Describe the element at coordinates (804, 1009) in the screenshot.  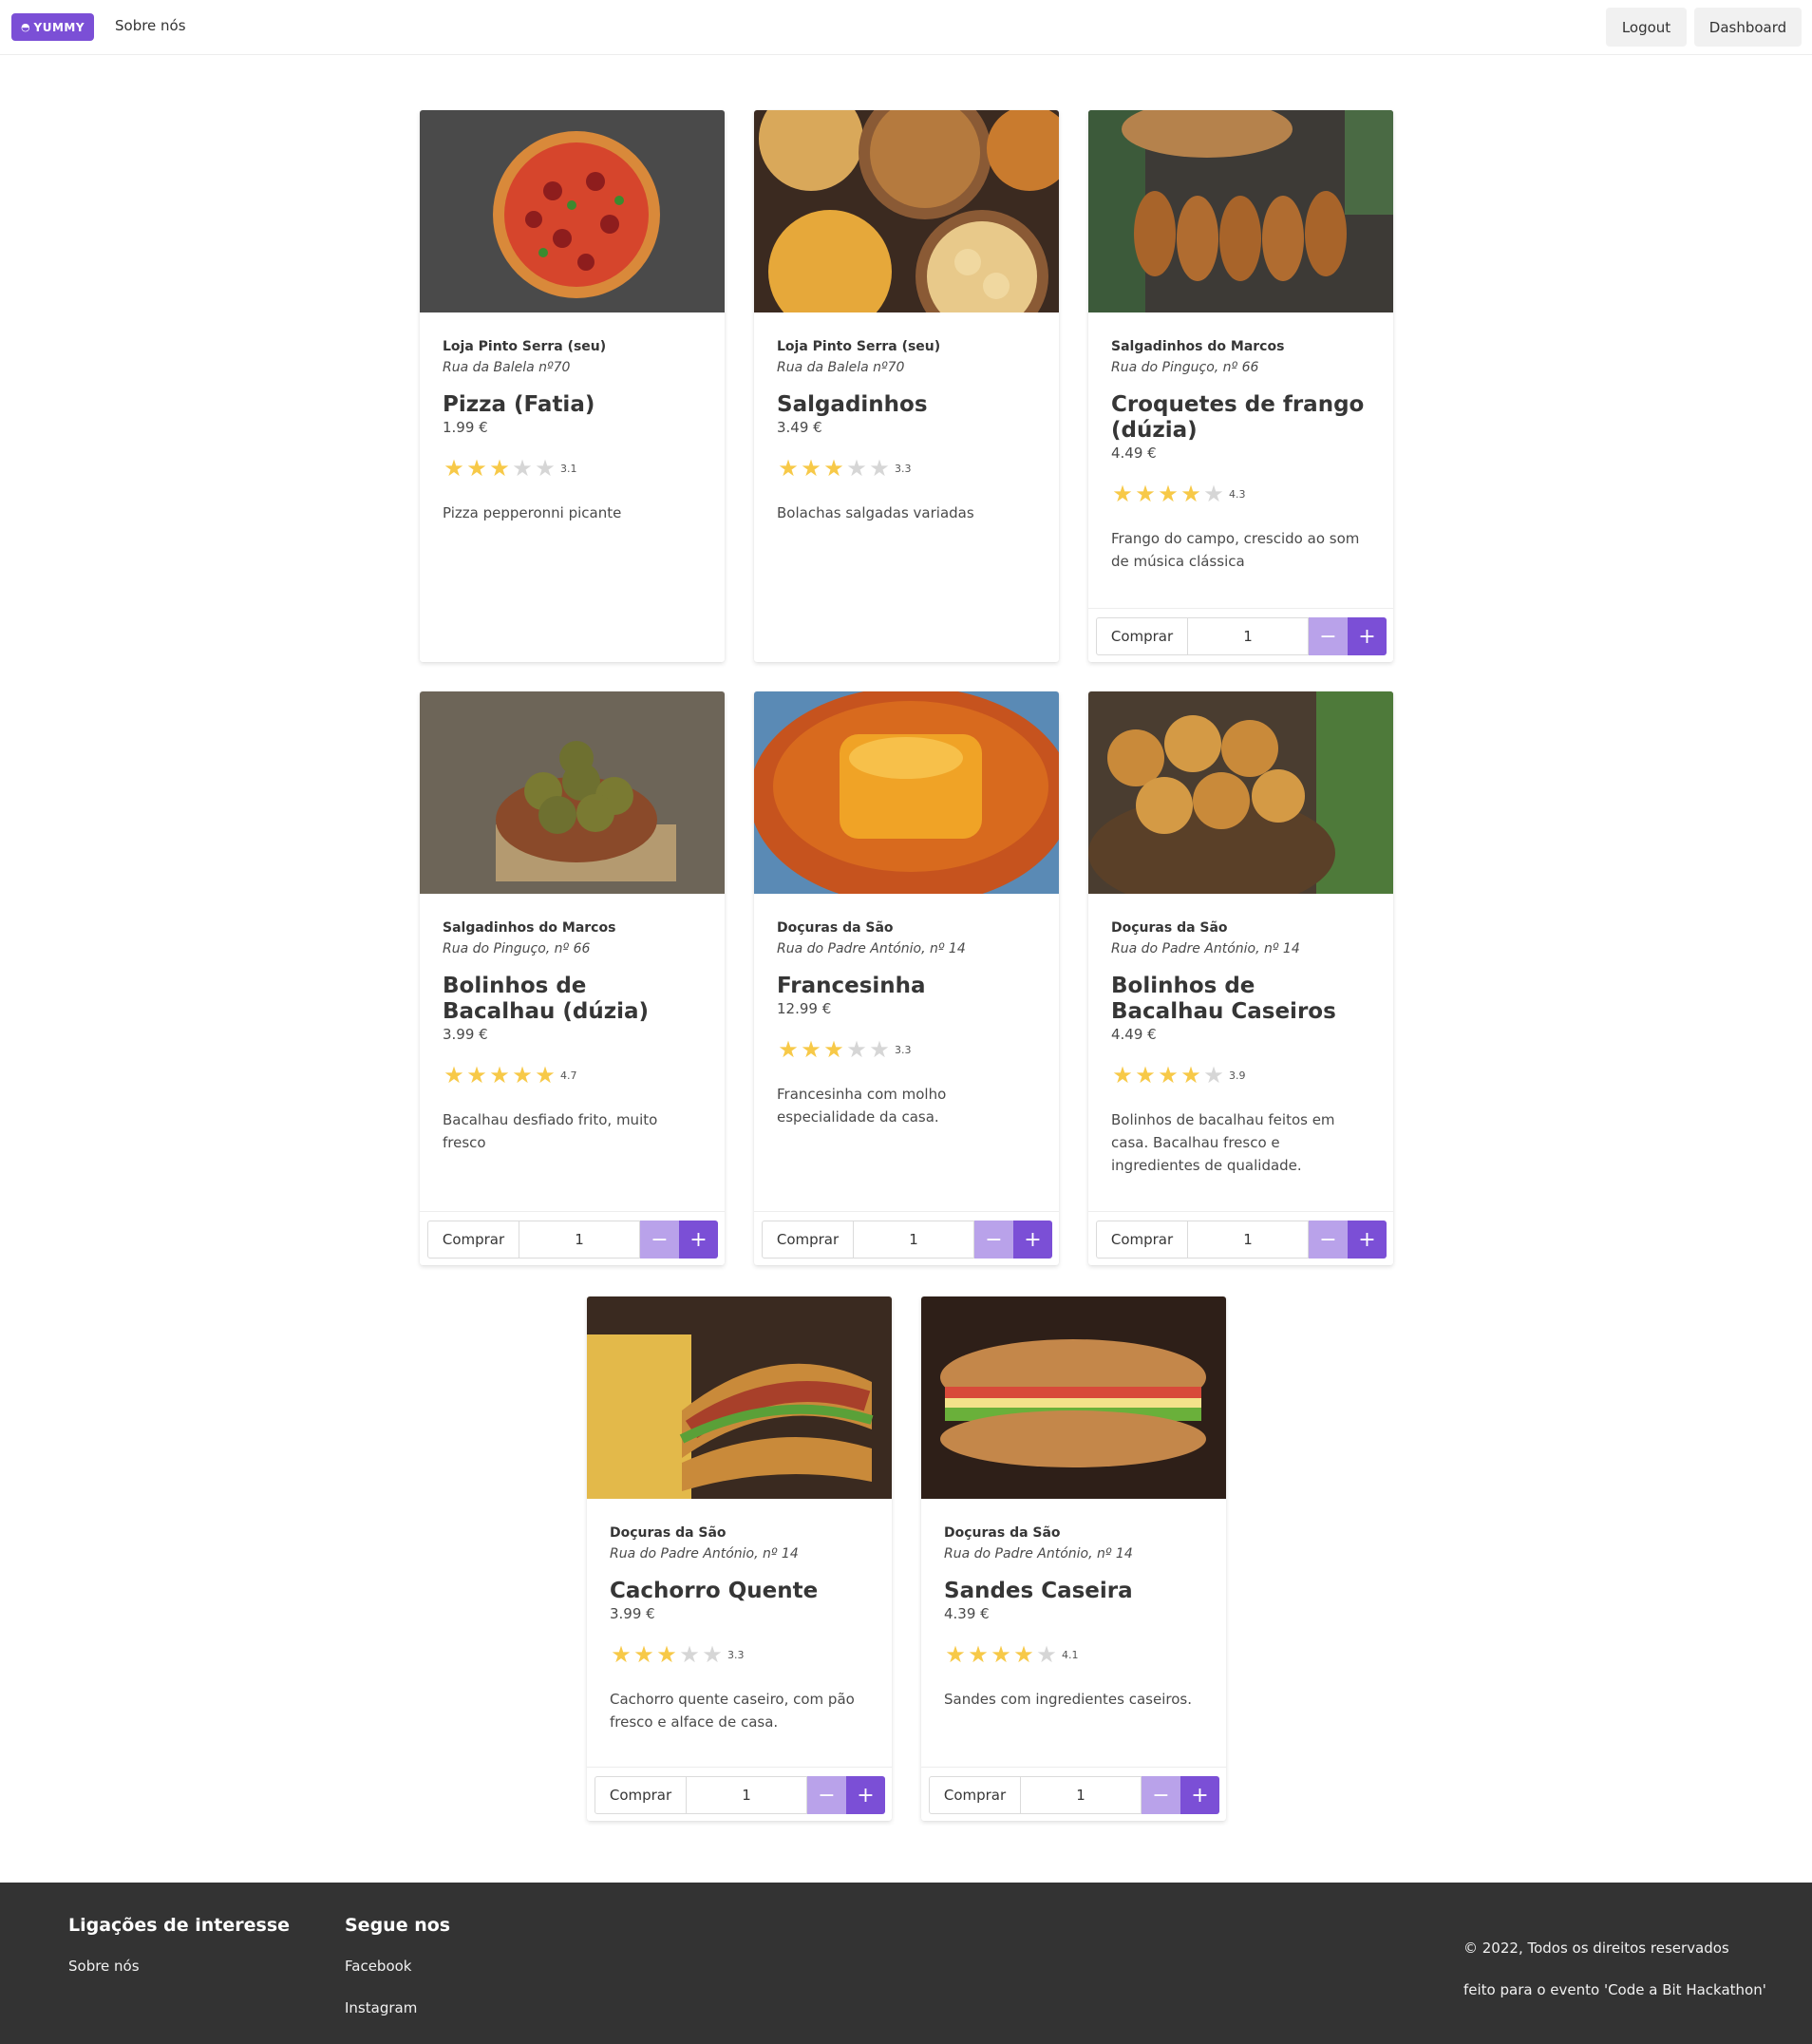
I see `product-price: 12.99 €` at that location.